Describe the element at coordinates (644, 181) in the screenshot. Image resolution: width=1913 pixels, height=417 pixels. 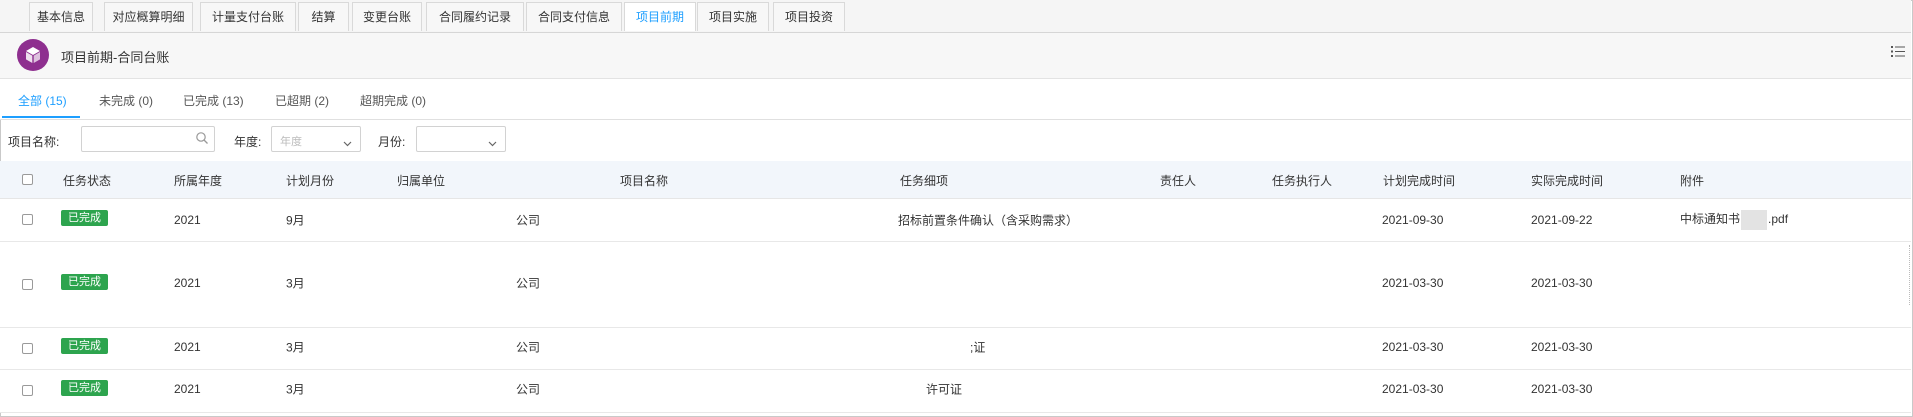
I see `col-project-name: 项目名称` at that location.